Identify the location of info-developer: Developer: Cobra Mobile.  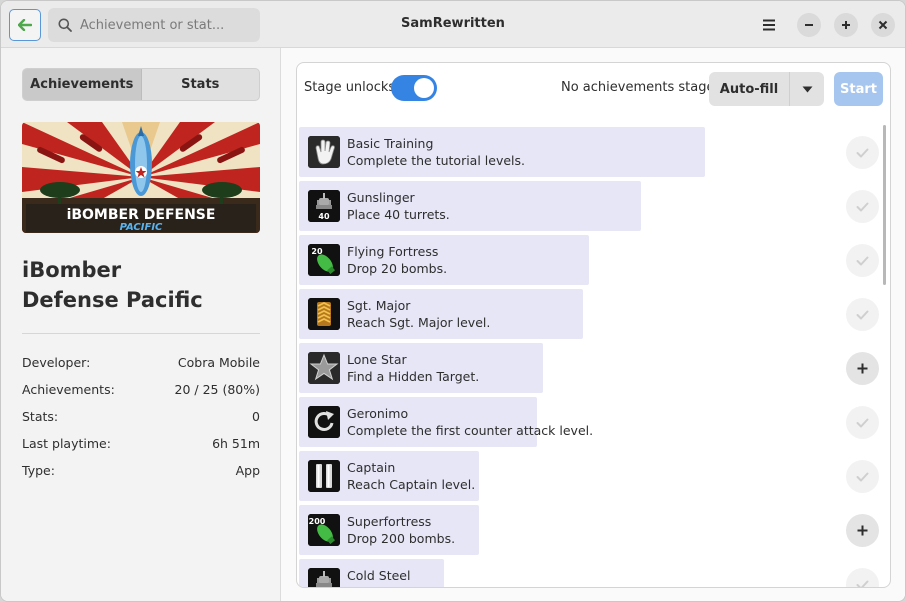
(141, 362).